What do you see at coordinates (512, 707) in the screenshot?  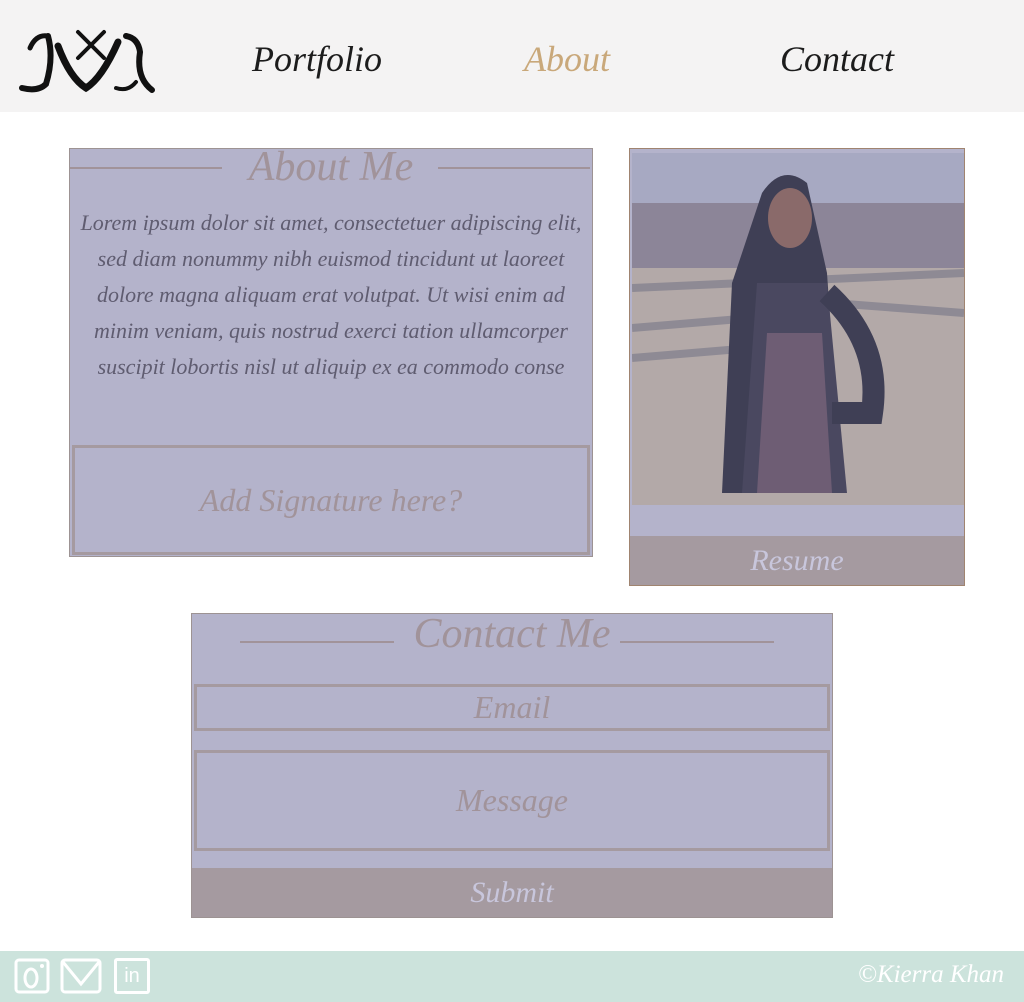 I see `email-field: Email` at bounding box center [512, 707].